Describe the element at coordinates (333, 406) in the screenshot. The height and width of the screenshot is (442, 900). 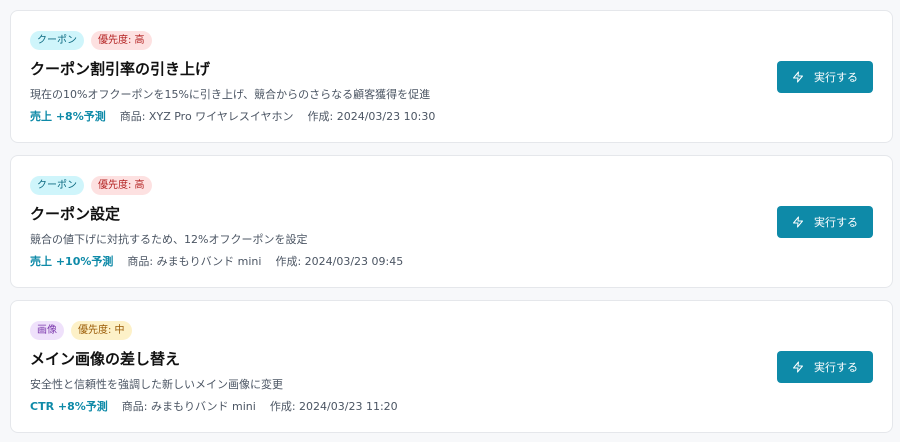
I see `created-timestamp: 作成: 2024/03/23 11:20` at that location.